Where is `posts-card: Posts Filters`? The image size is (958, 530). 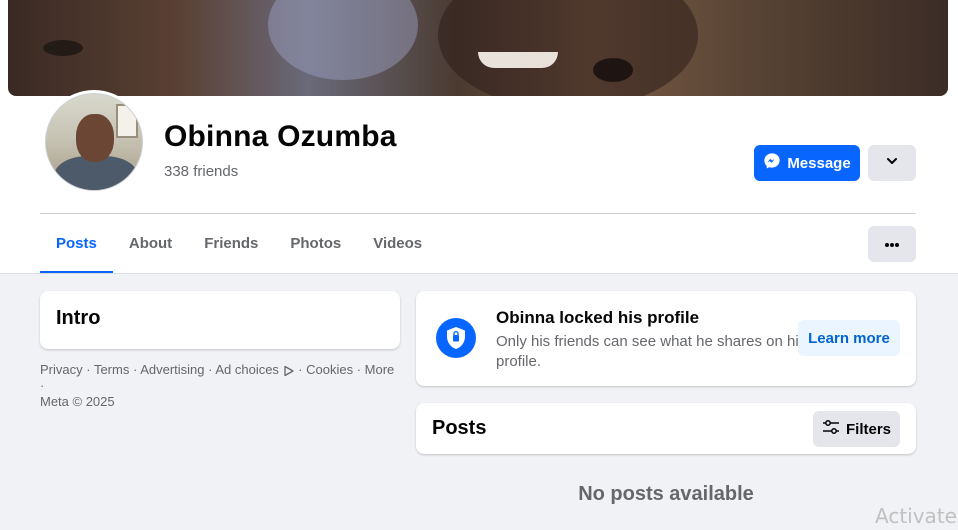 posts-card: Posts Filters is located at coordinates (666, 428).